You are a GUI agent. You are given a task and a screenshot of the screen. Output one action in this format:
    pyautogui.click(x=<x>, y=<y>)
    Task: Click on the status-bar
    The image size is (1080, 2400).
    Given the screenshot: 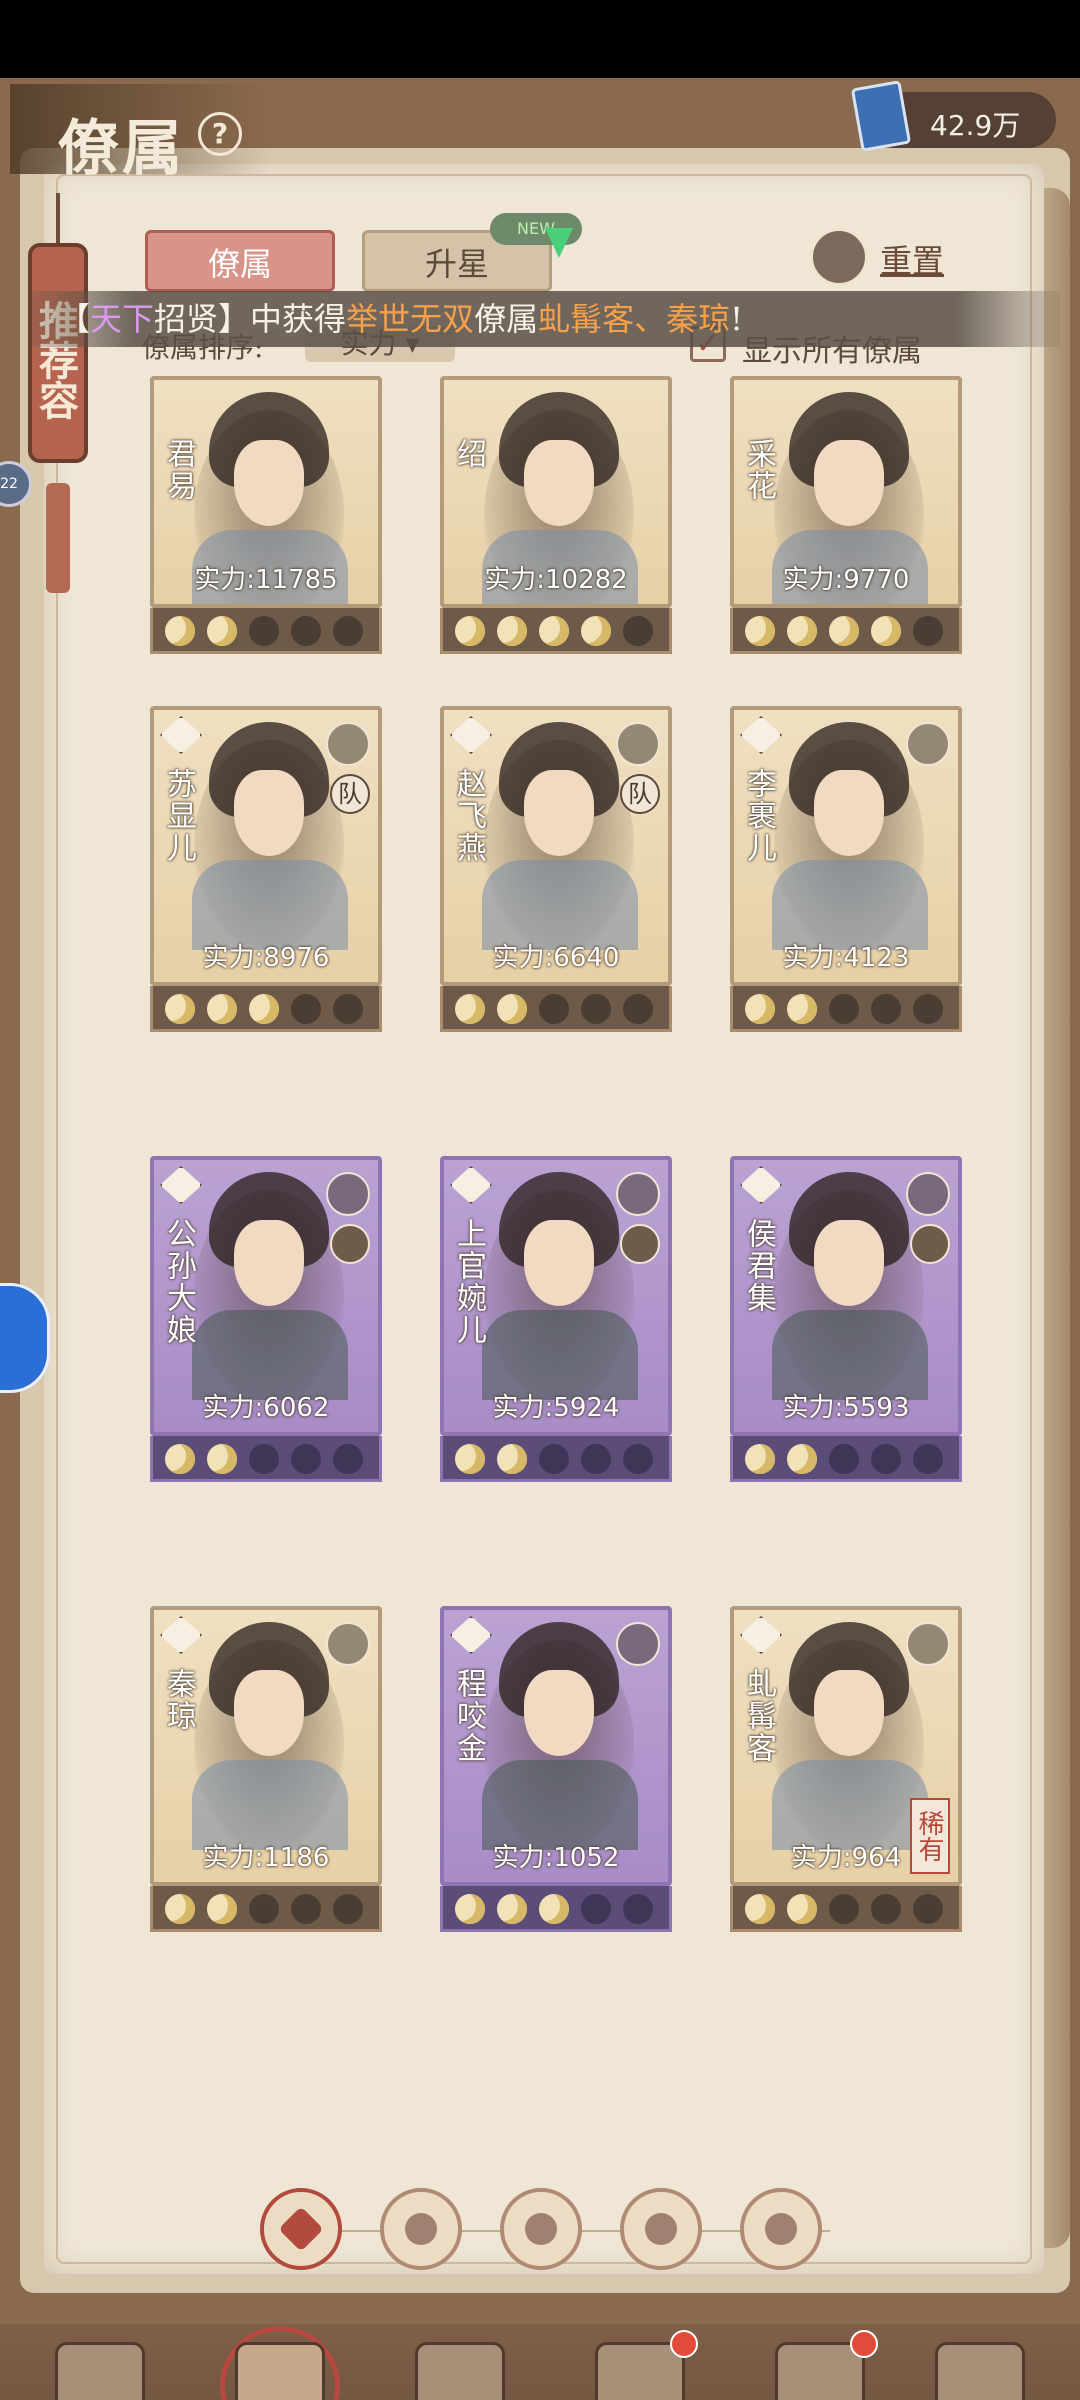 What is the action you would take?
    pyautogui.click(x=540, y=39)
    